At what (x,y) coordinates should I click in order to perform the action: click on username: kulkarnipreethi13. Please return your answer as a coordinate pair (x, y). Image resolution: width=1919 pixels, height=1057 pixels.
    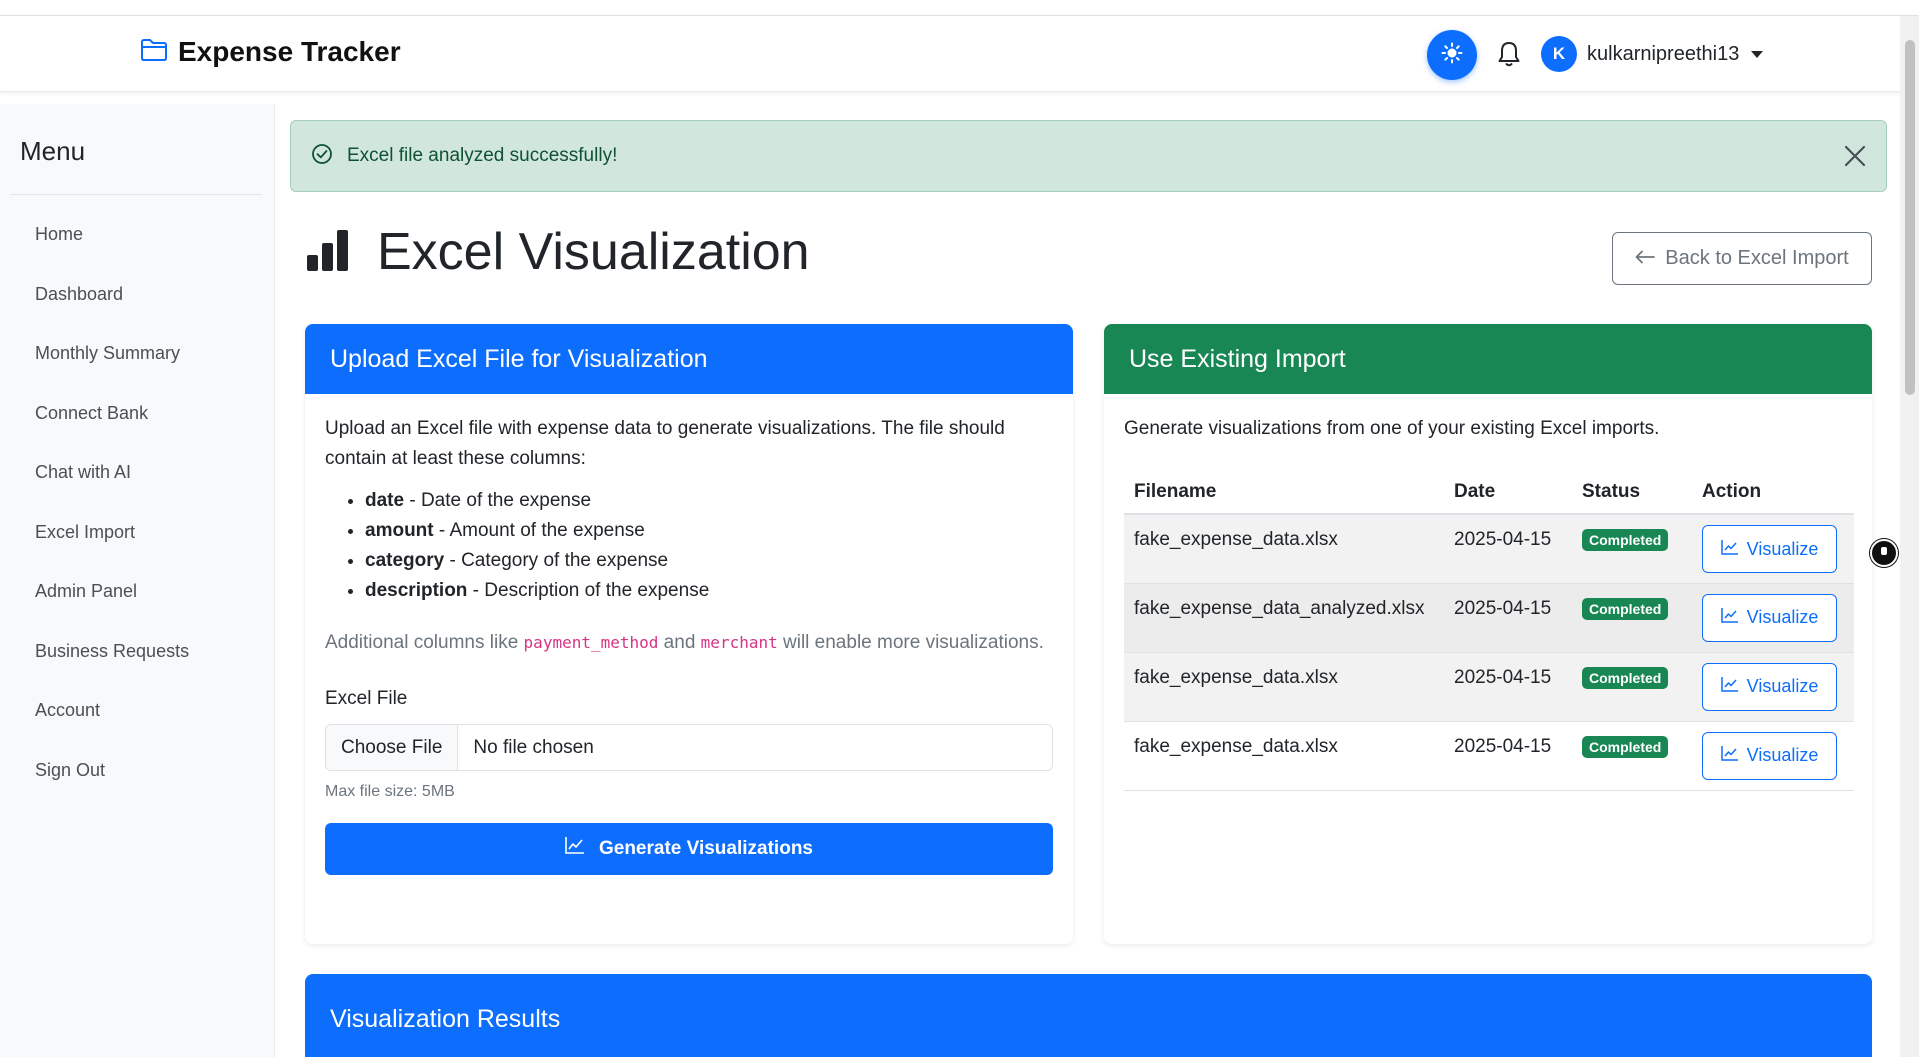
    Looking at the image, I should click on (1663, 53).